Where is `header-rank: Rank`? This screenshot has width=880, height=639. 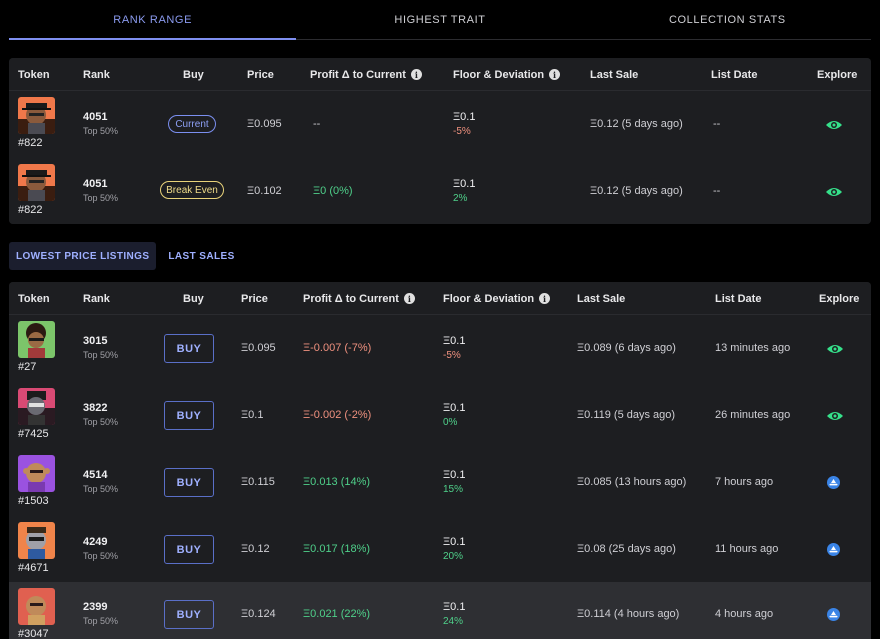
header-rank: Rank is located at coordinates (96, 298).